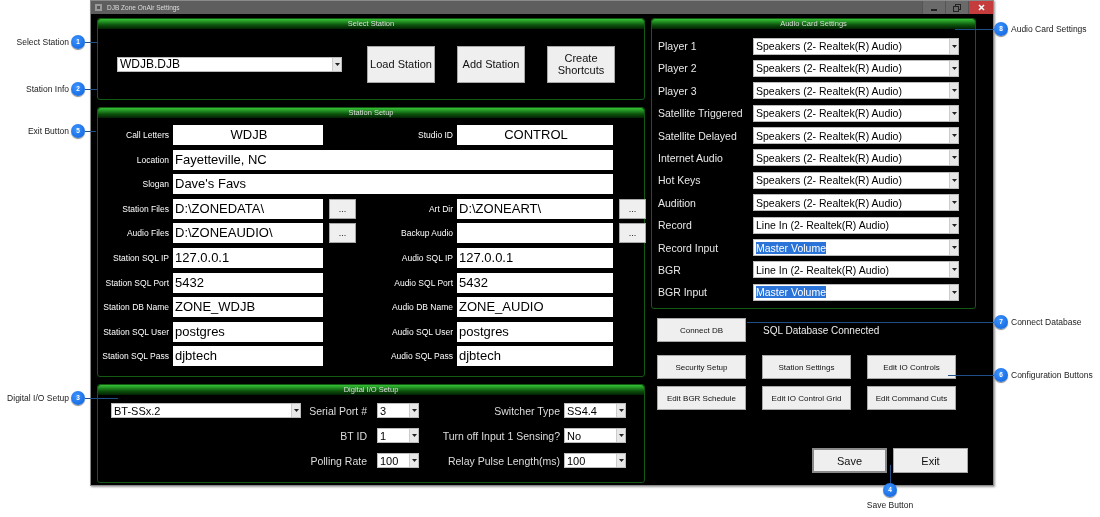 This screenshot has width=1100, height=517. I want to click on input-field: D:\ZONEAUDIO\, so click(248, 233).